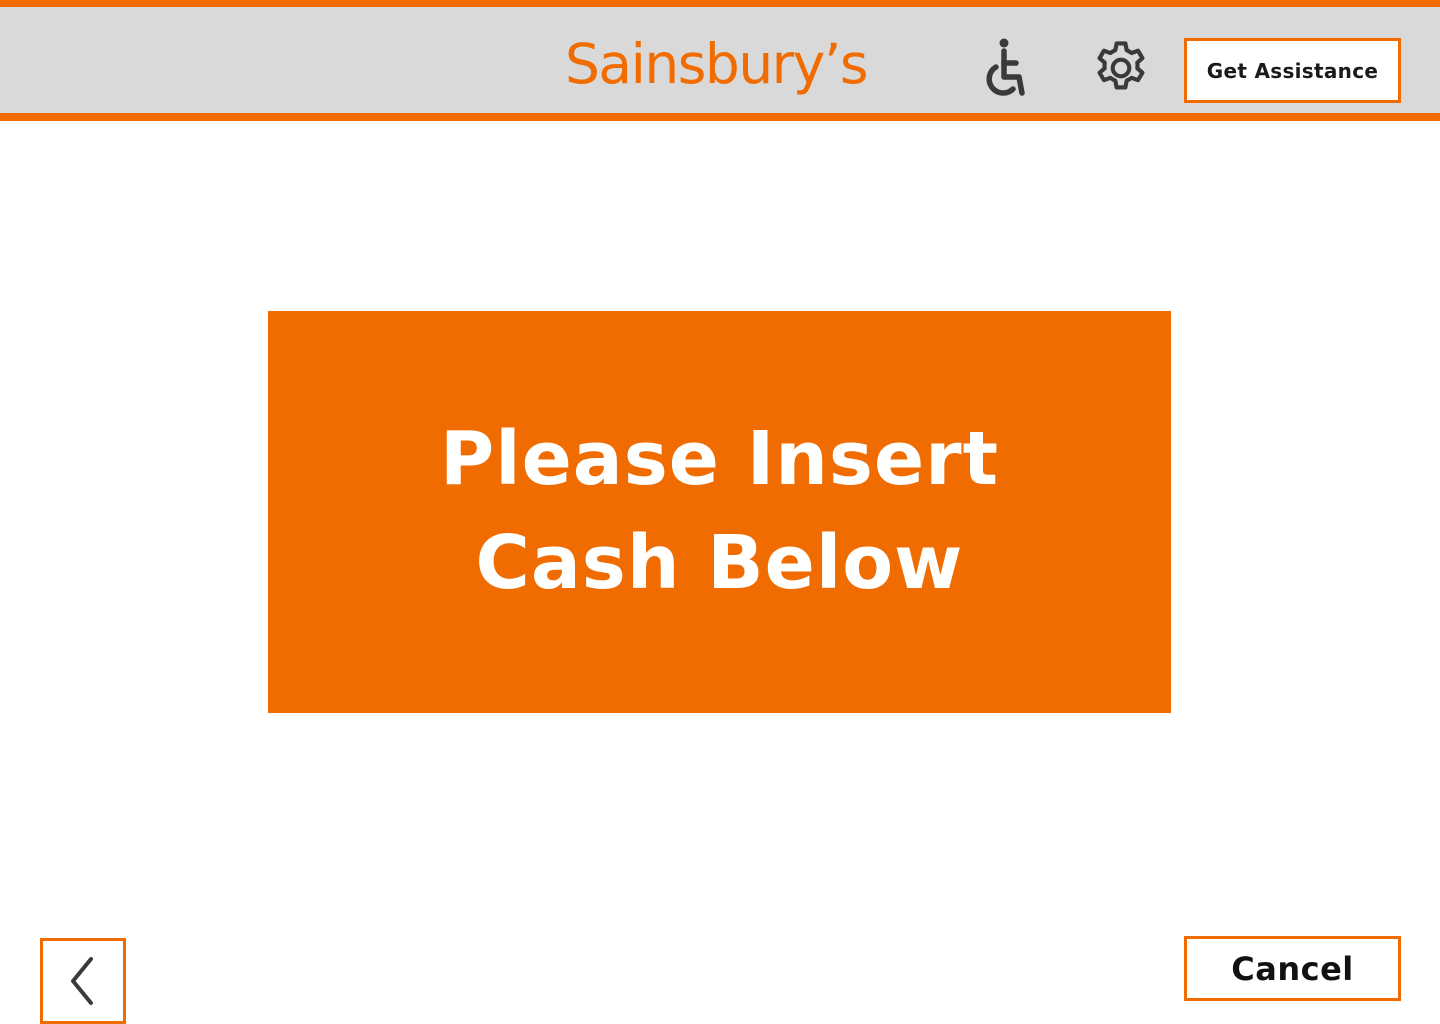 This screenshot has height=1024, width=1440. I want to click on gear-icon, so click(1121, 65).